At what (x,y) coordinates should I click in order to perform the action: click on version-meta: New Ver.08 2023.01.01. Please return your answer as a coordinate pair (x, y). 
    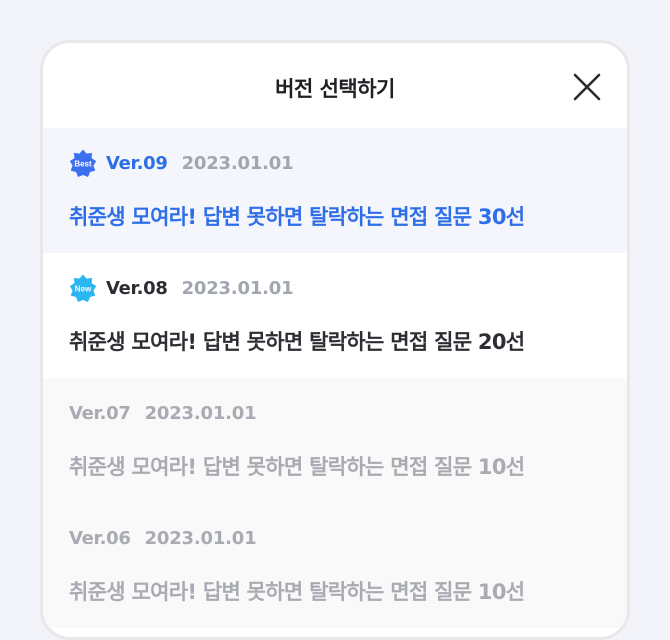
    Looking at the image, I should click on (181, 288).